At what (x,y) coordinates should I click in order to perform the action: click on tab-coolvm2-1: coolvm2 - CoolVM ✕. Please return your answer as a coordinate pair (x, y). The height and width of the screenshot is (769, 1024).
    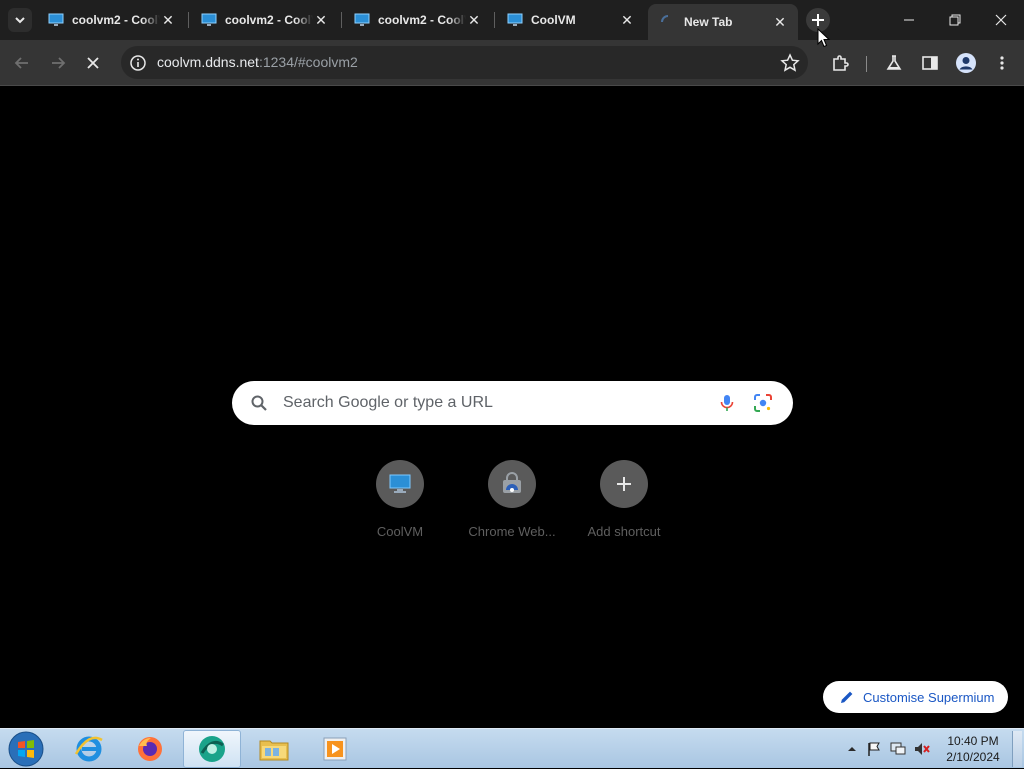
    Looking at the image, I should click on (111, 20).